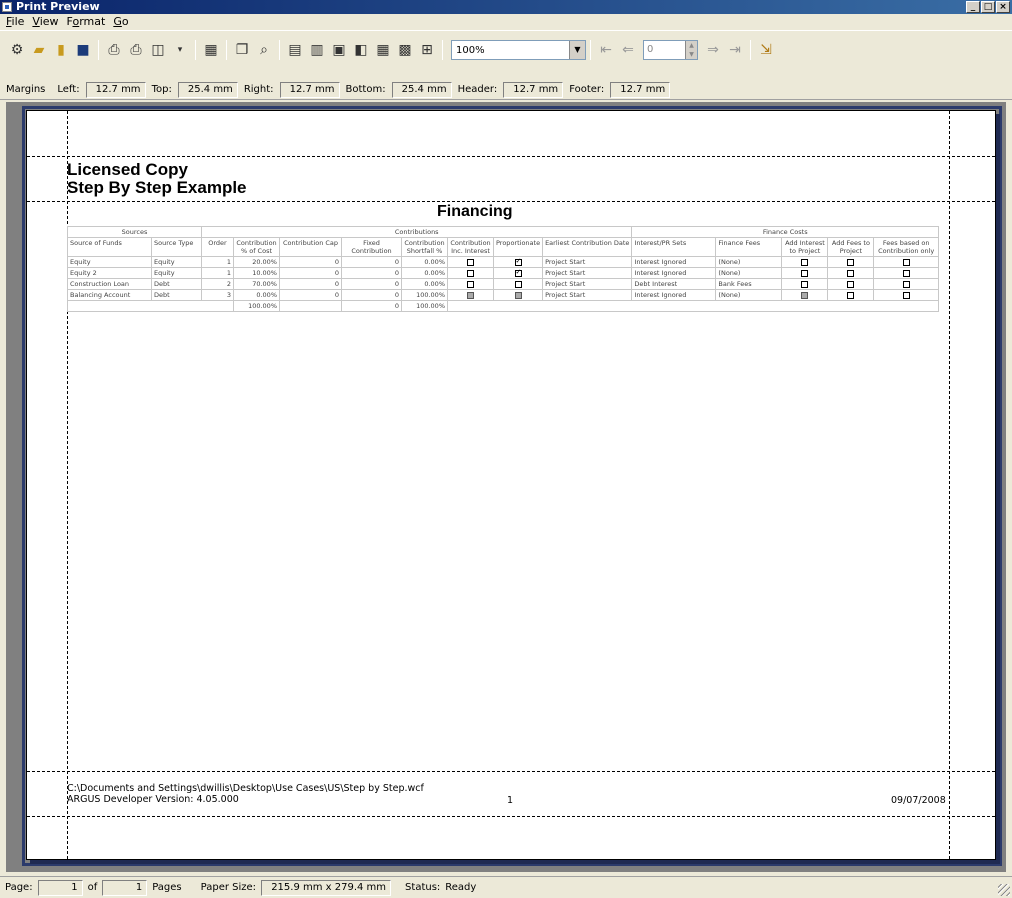 The image size is (1012, 898). Describe the element at coordinates (158, 50) in the screenshot. I see `book-icon: ◫` at that location.